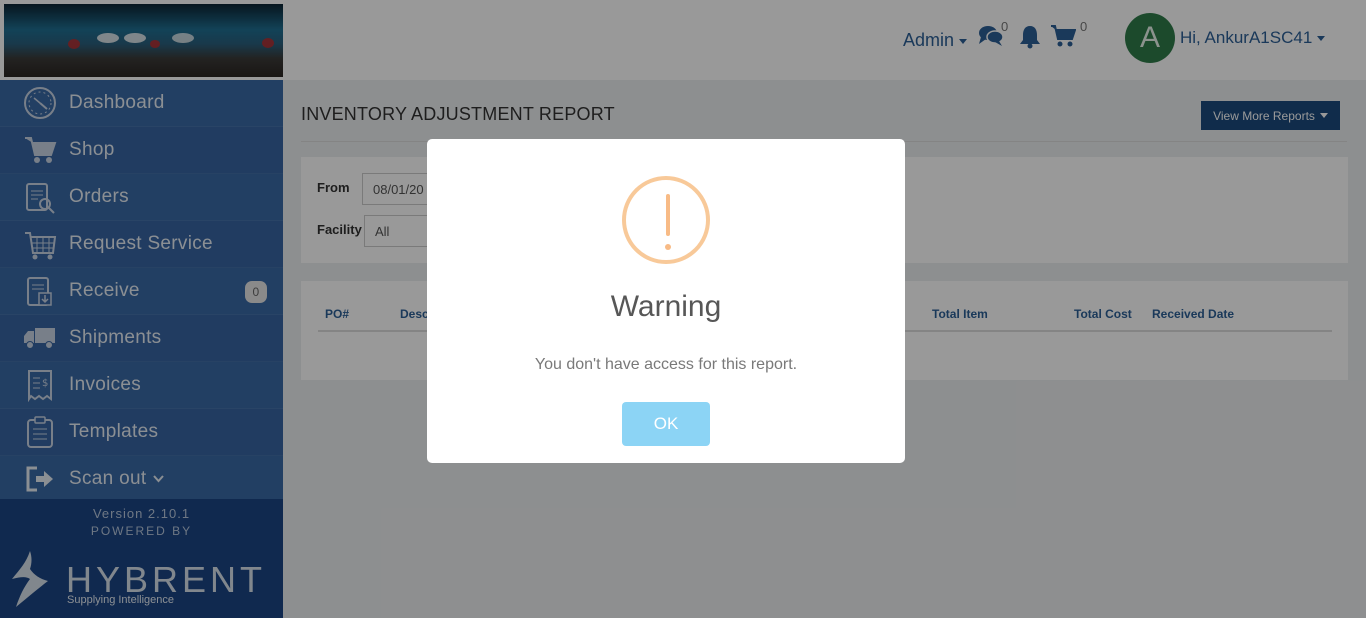 Image resolution: width=1366 pixels, height=618 pixels. What do you see at coordinates (666, 306) in the screenshot?
I see `dialog-title: Warning` at bounding box center [666, 306].